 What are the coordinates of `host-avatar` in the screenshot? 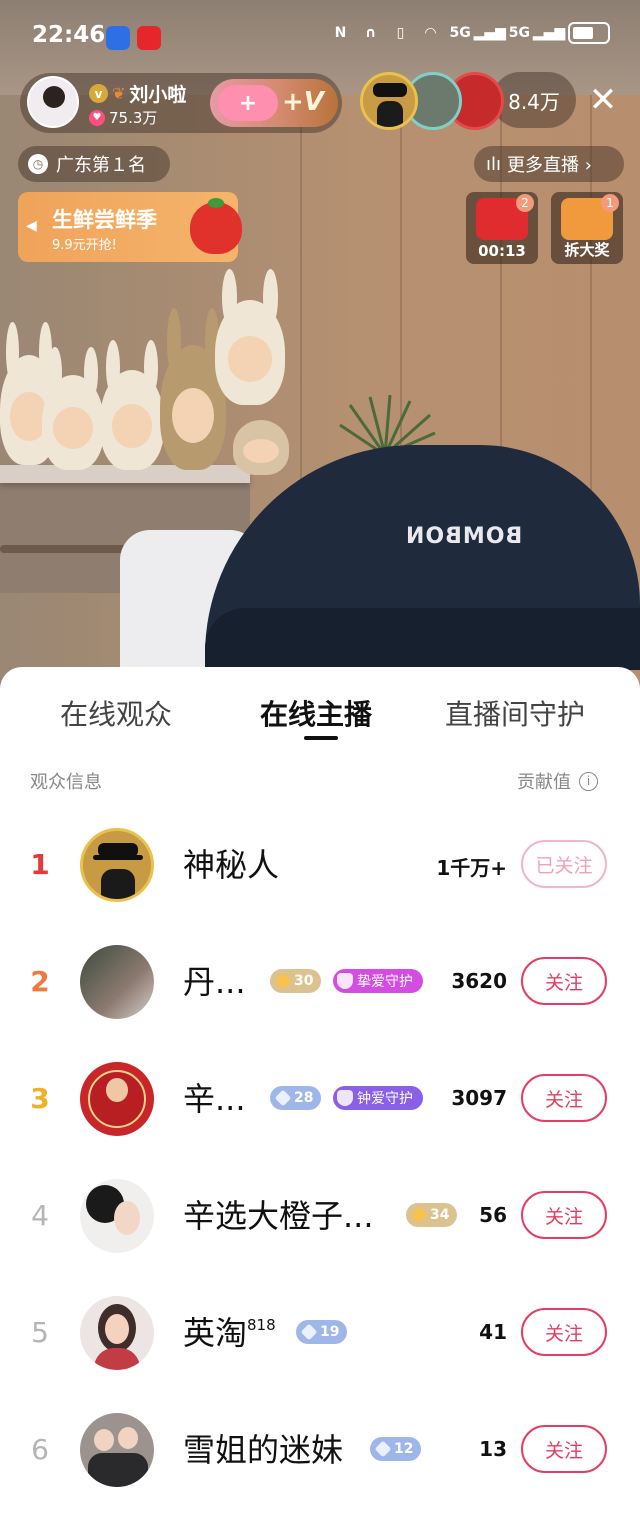 It's located at (53, 102).